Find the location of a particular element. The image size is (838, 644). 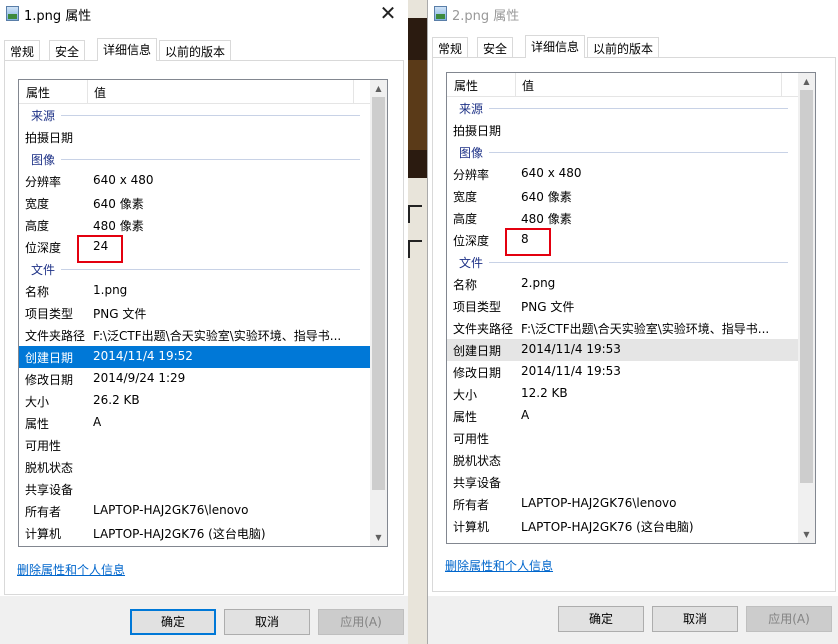

property-name: 项目类型 is located at coordinates (49, 314).